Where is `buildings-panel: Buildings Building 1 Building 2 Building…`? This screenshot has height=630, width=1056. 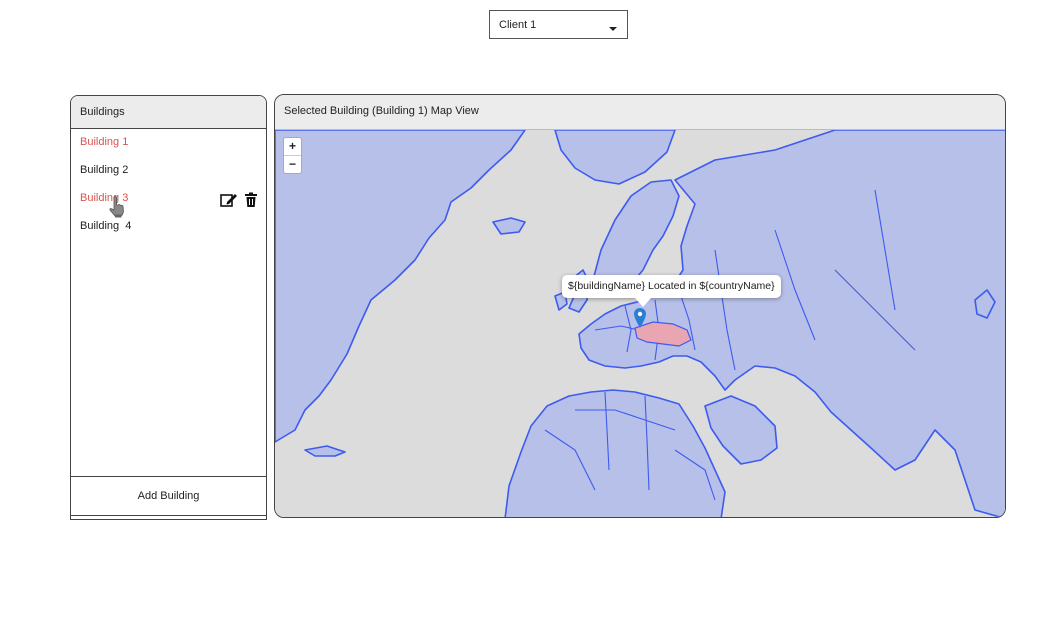
buildings-panel: Buildings Building 1 Building 2 Building… is located at coordinates (168, 307).